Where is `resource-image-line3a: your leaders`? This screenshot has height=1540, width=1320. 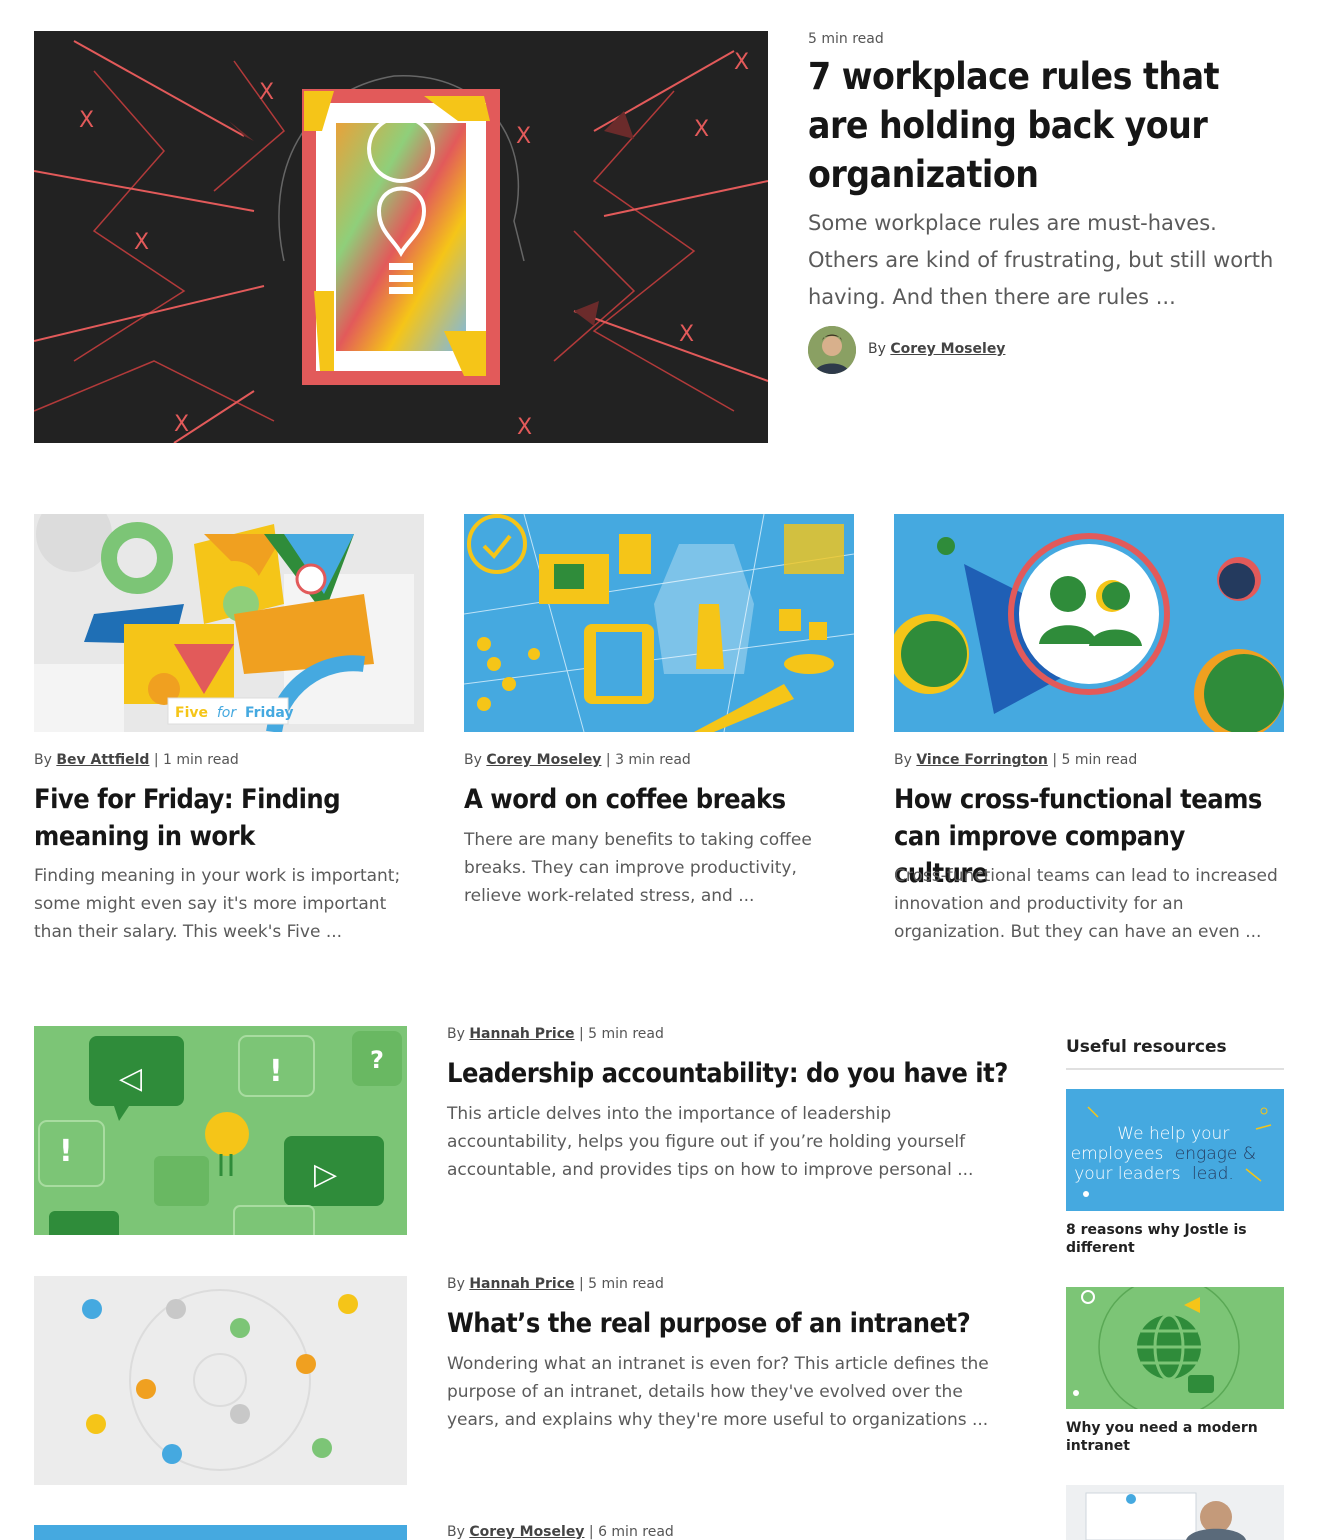
resource-image-line3a: your leaders is located at coordinates (1127, 1174).